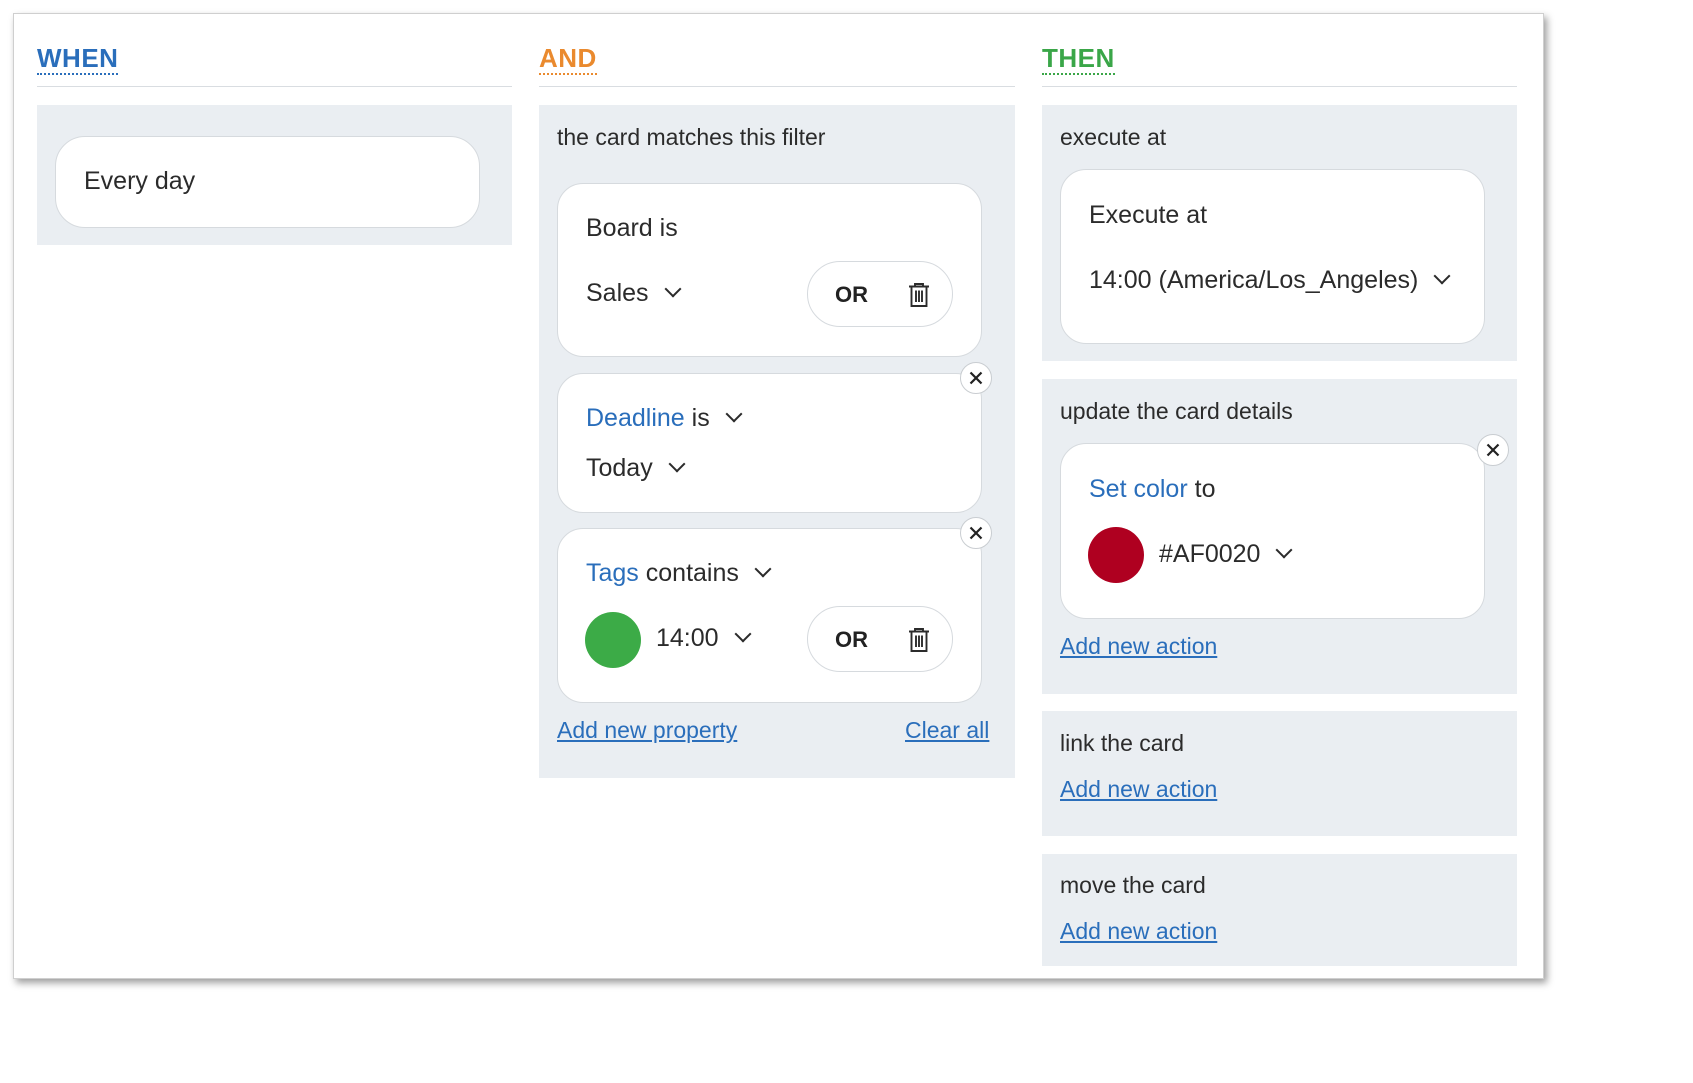 Image resolution: width=1693 pixels, height=1083 pixels. I want to click on add-new-property-link: Add new property, so click(647, 730).